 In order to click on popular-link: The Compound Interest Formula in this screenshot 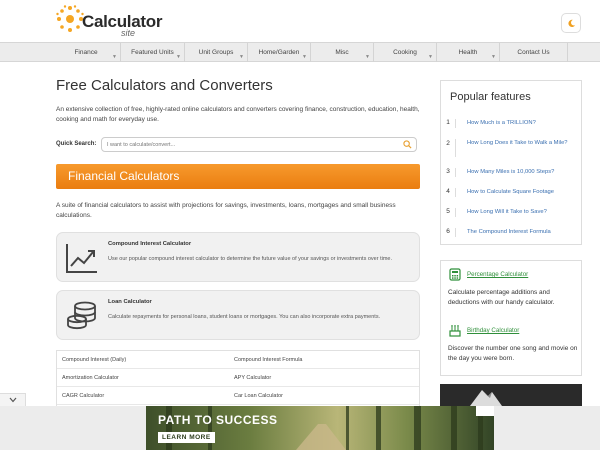, I will do `click(522, 232)`.